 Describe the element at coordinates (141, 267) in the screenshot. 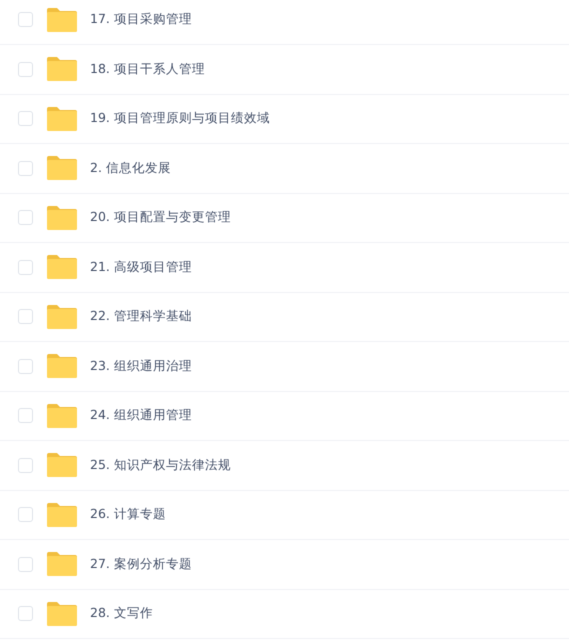

I see `folder-name: 21. 高级项目管理` at that location.